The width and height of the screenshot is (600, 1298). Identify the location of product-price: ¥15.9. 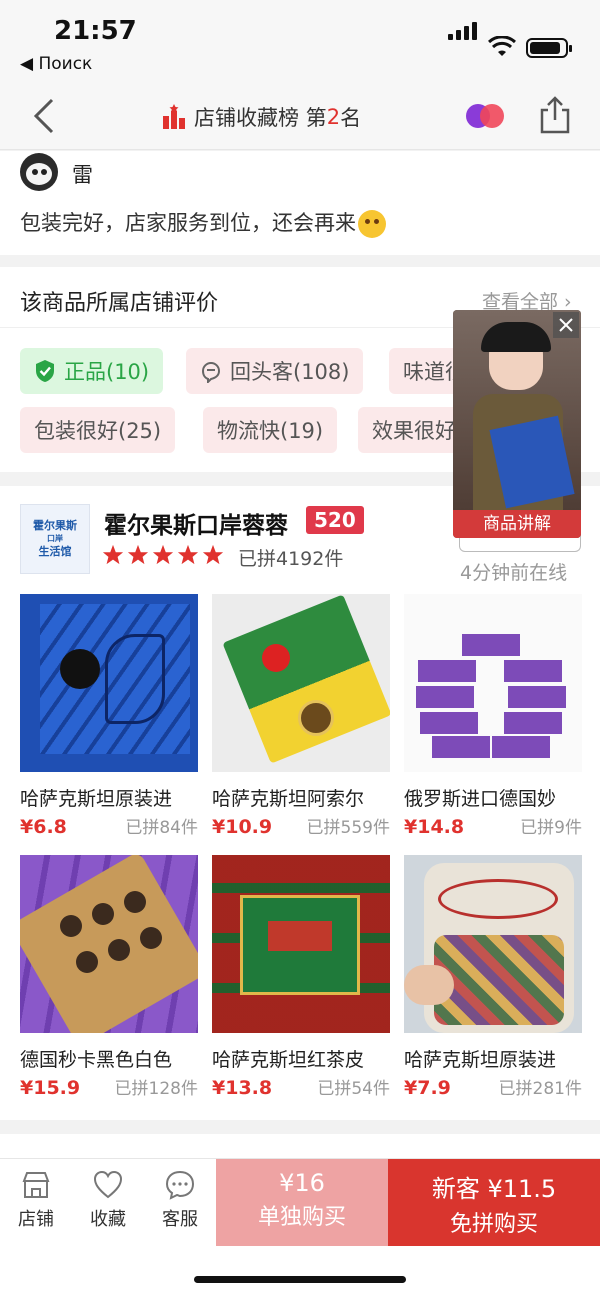
(50, 1088).